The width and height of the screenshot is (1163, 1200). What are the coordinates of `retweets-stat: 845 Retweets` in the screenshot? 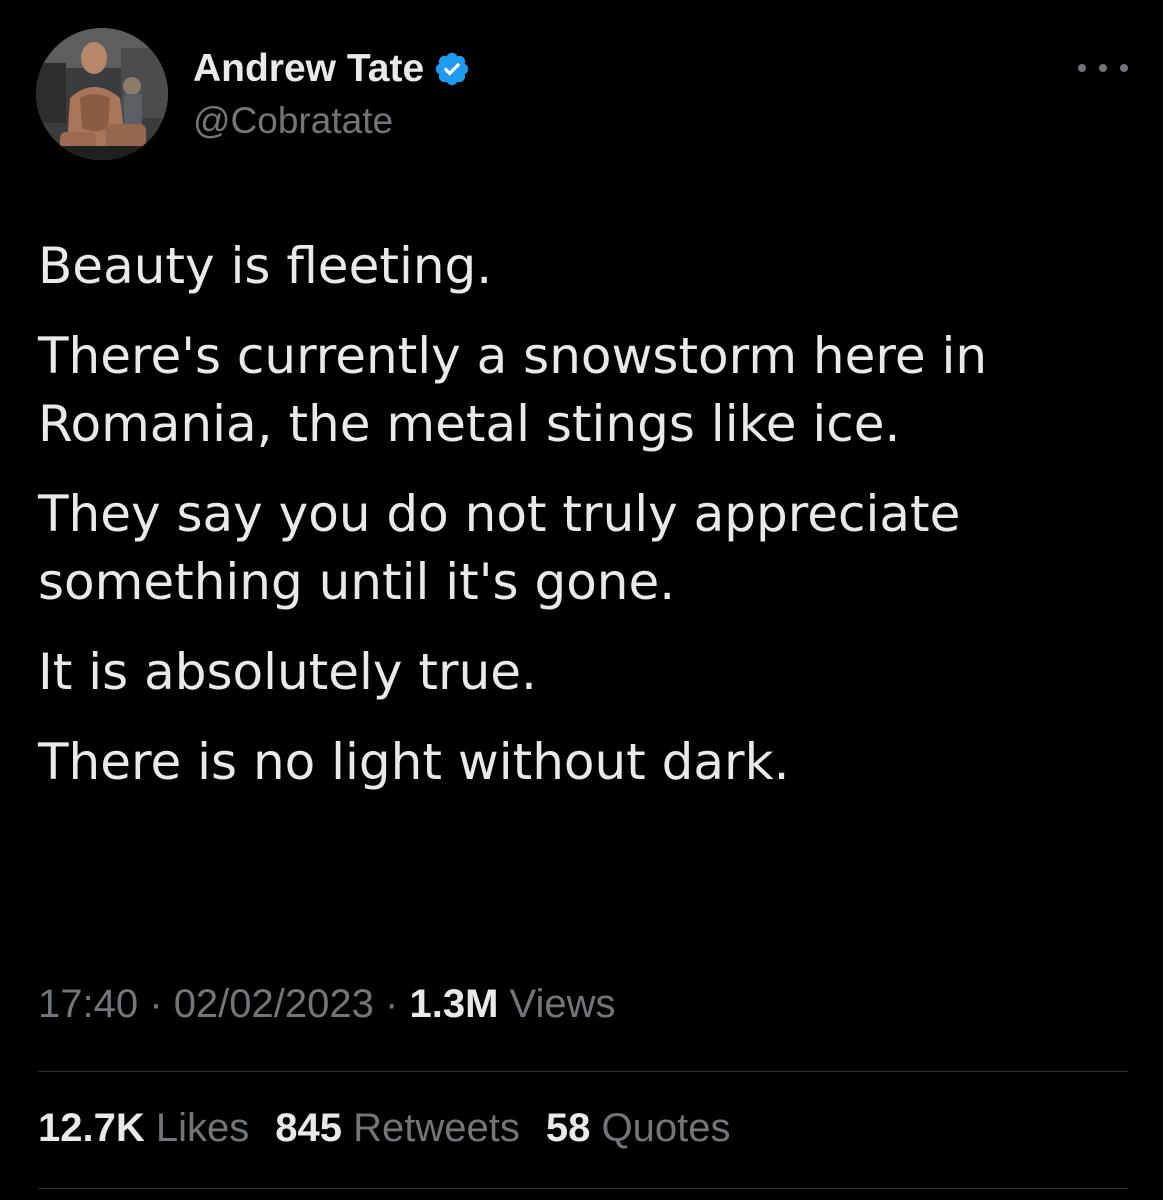 It's located at (397, 1128).